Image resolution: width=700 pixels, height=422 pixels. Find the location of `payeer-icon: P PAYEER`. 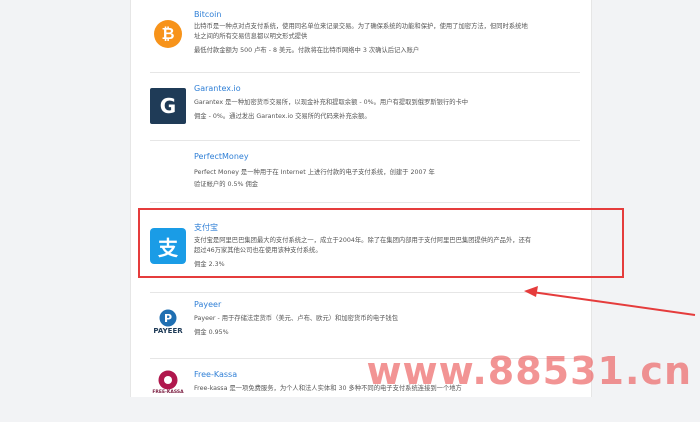

payeer-icon: P PAYEER is located at coordinates (168, 322).